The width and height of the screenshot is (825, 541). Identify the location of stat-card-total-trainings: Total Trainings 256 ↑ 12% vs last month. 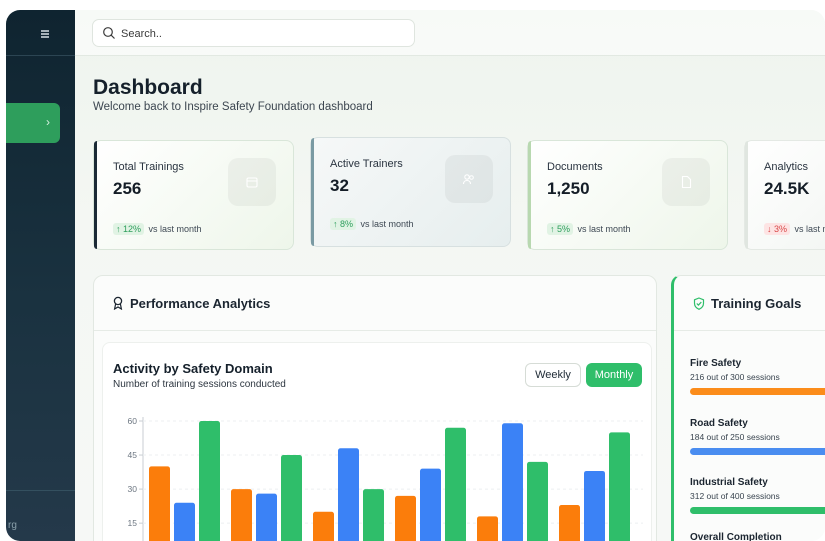
(193, 195).